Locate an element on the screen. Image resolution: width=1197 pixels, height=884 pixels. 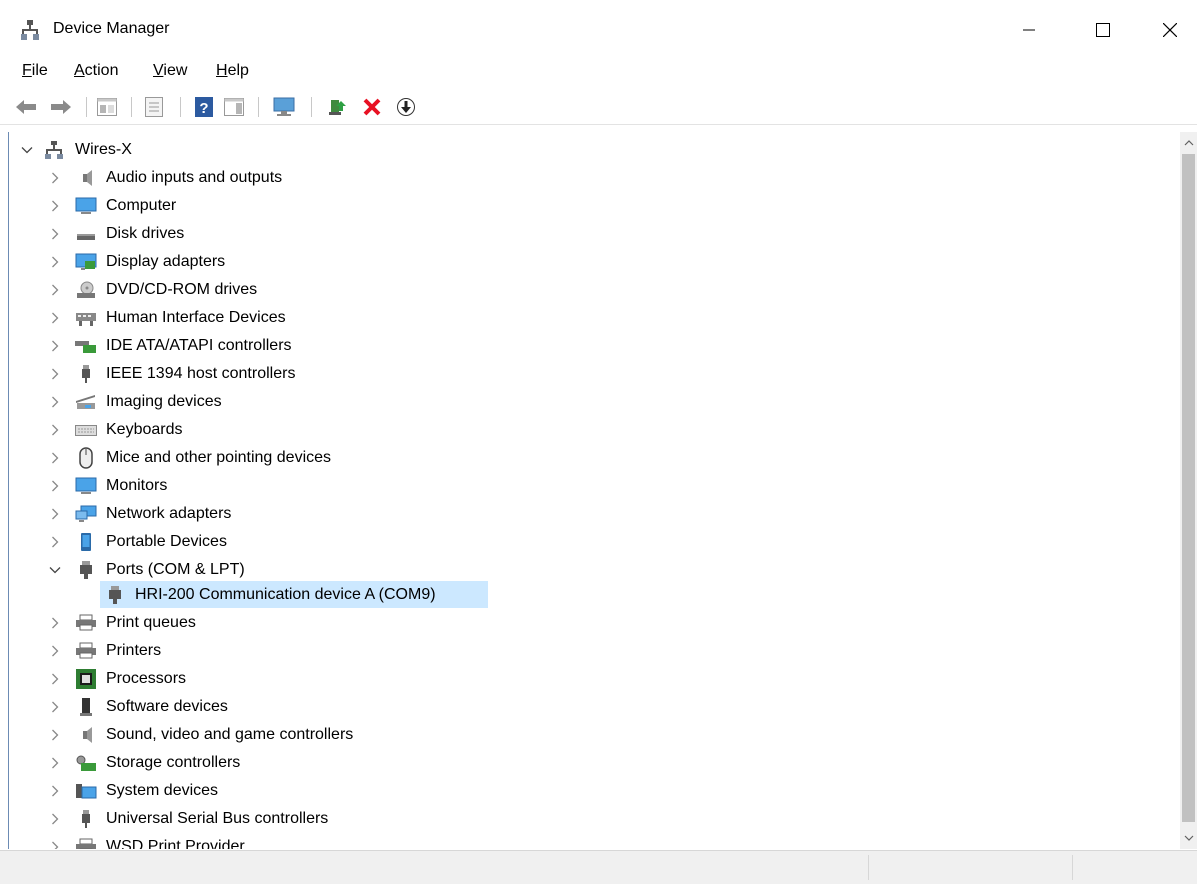
keyboard-icon is located at coordinates (86, 430).